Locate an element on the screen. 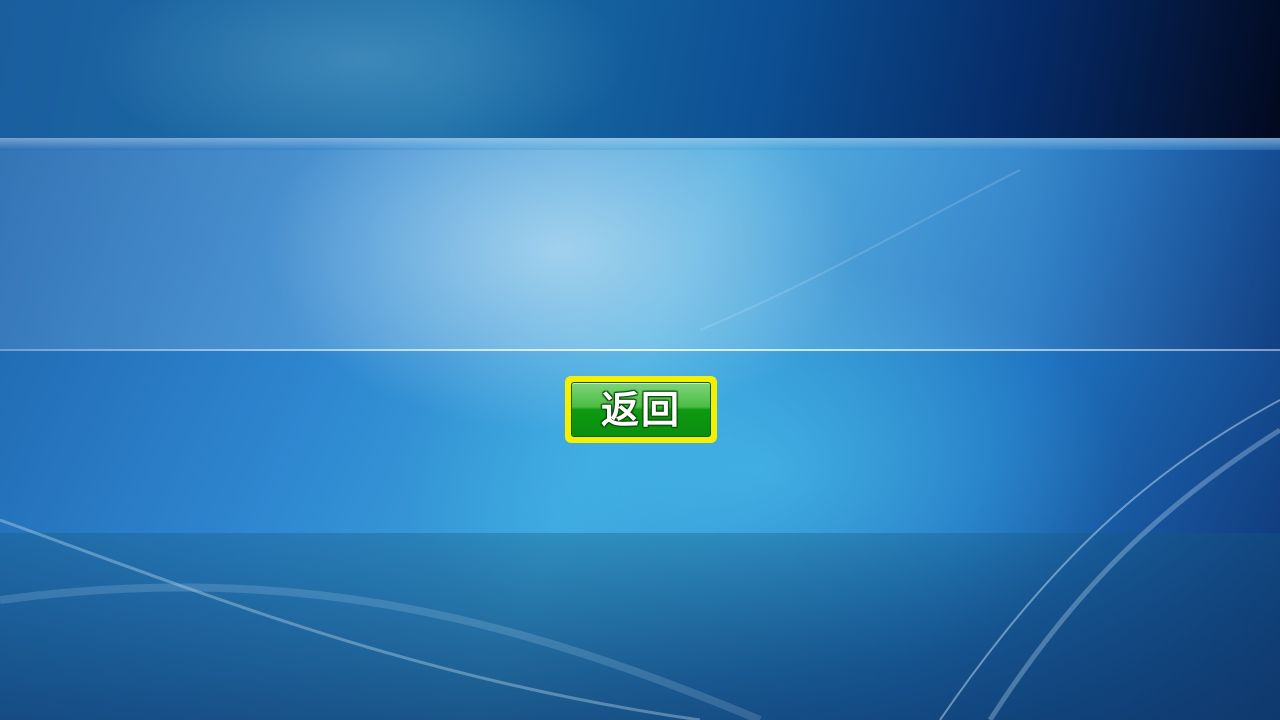 The width and height of the screenshot is (1280, 720). back-button: 返回 is located at coordinates (641, 409).